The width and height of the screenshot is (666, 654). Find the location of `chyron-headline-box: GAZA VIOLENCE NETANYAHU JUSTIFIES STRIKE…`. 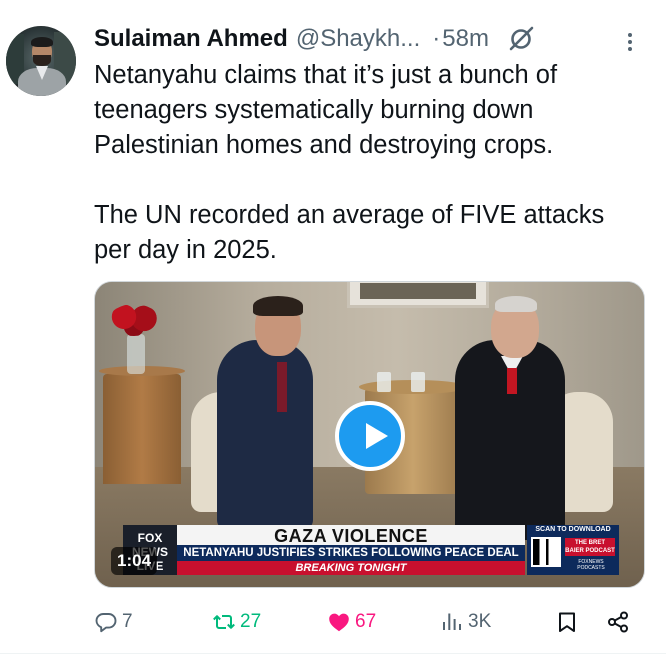

chyron-headline-box: GAZA VIOLENCE NETANYAHU JUSTIFIES STRIKE… is located at coordinates (351, 550).